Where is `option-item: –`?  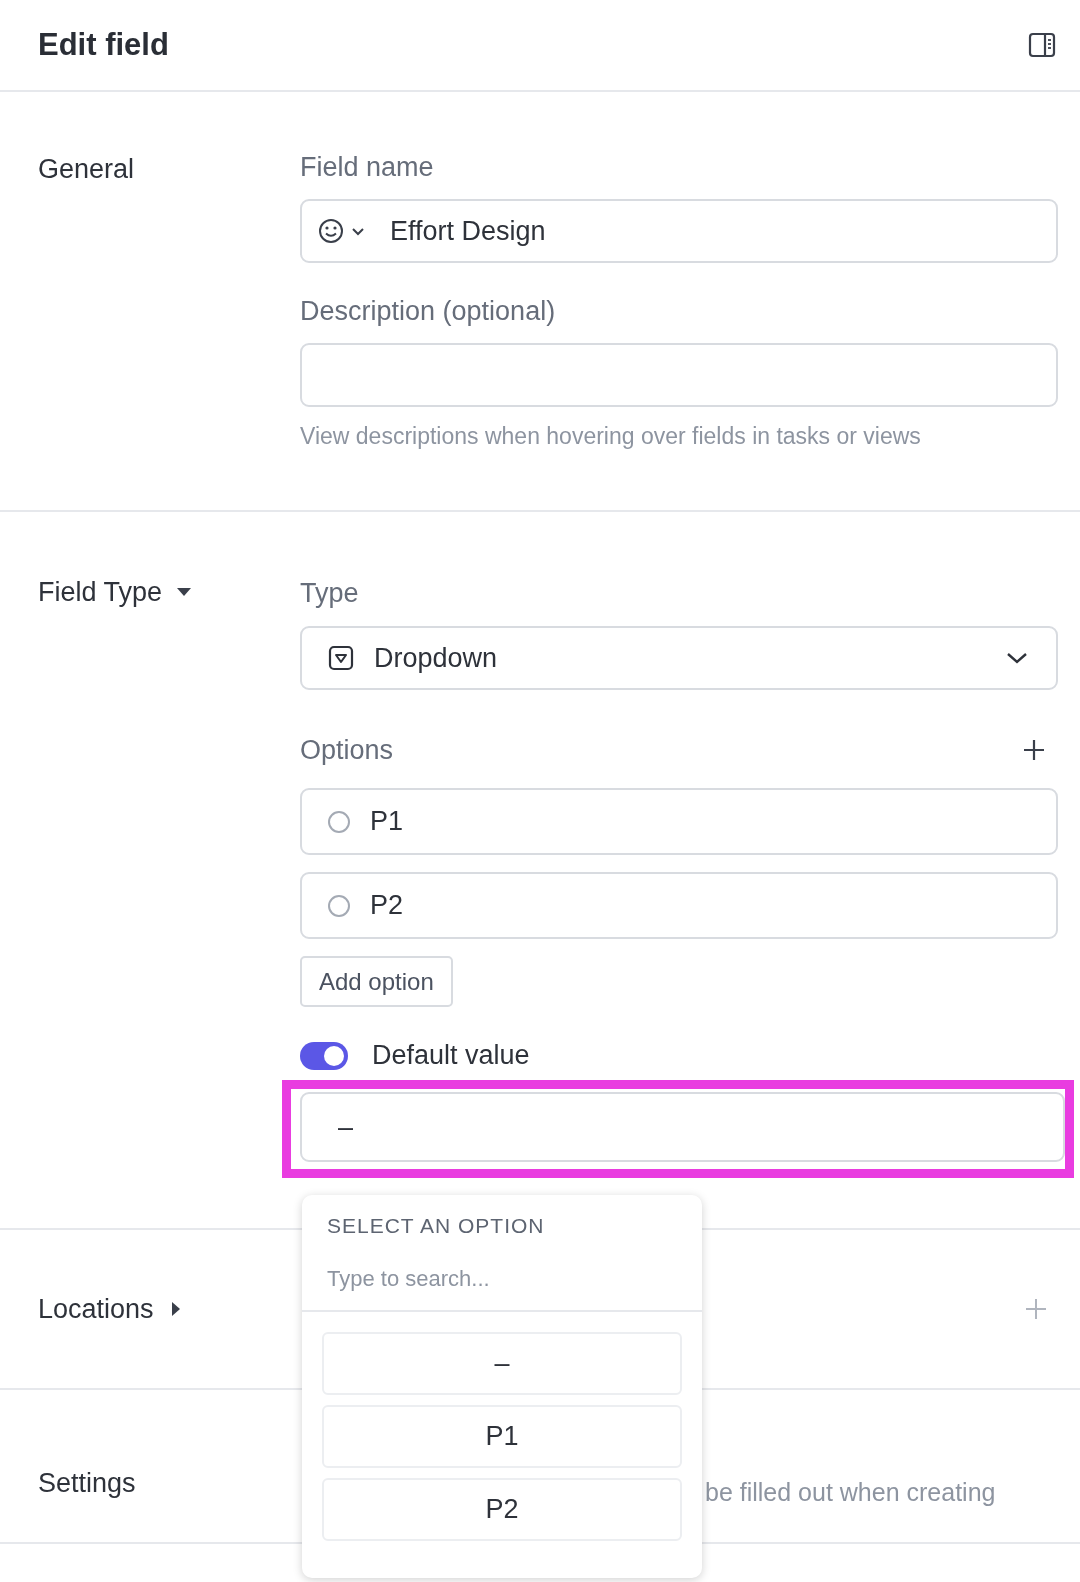
option-item: – is located at coordinates (502, 1363).